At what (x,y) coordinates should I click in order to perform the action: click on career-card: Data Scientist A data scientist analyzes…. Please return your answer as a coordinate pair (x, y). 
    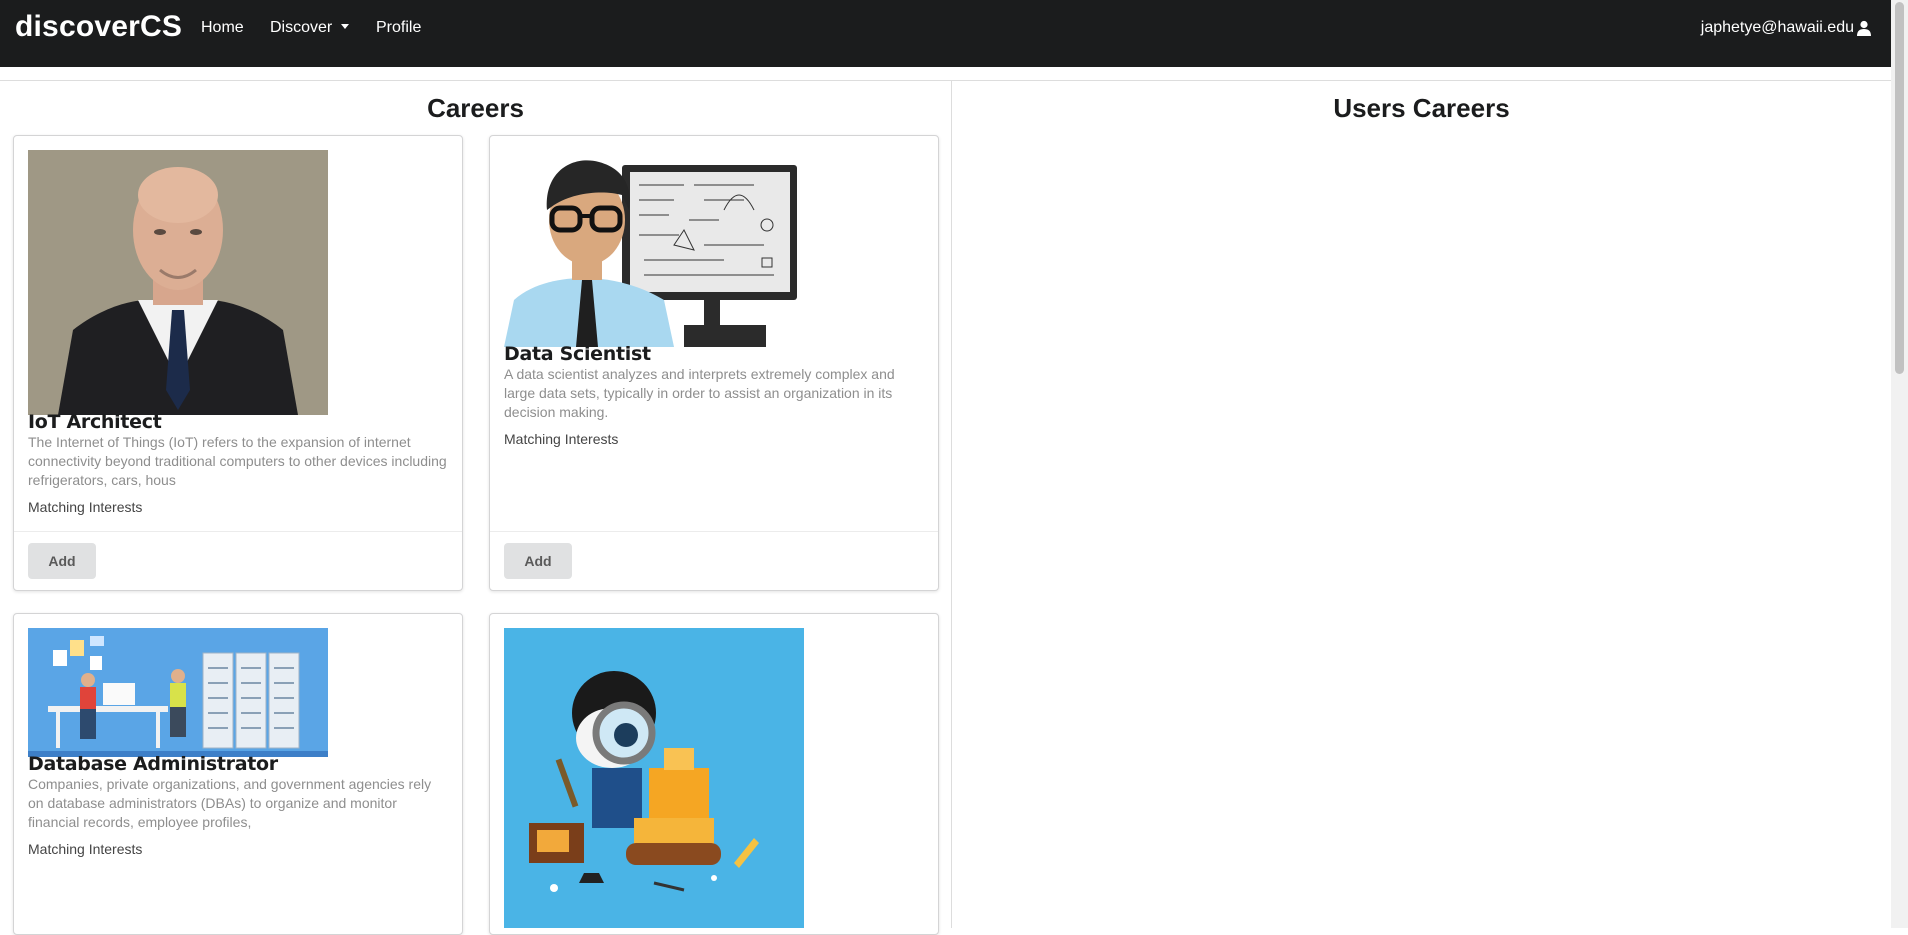
    Looking at the image, I should click on (714, 363).